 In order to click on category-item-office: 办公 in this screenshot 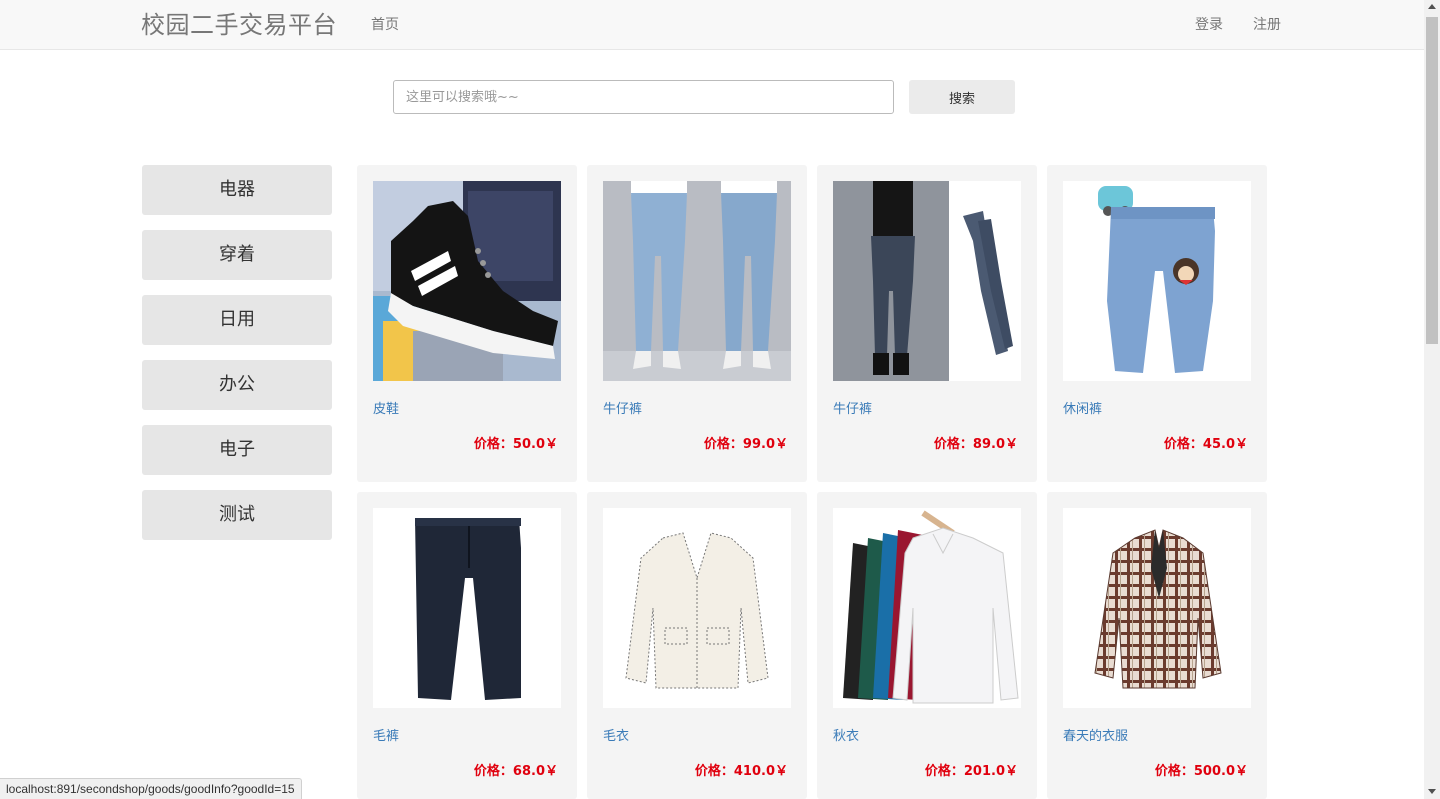, I will do `click(237, 385)`.